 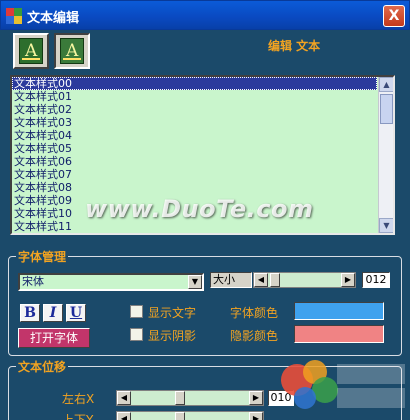 What do you see at coordinates (194, 174) in the screenshot?
I see `list-item: 文本样式07` at bounding box center [194, 174].